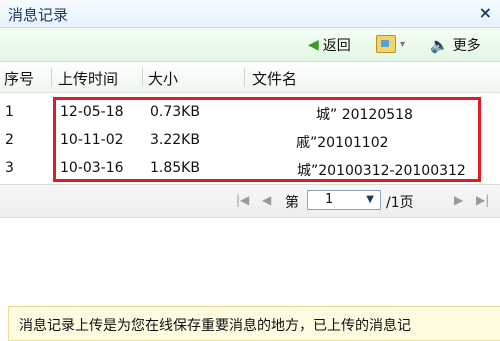 The image size is (500, 341). Describe the element at coordinates (403, 44) in the screenshot. I see `chevron-down-icon: ▾` at that location.